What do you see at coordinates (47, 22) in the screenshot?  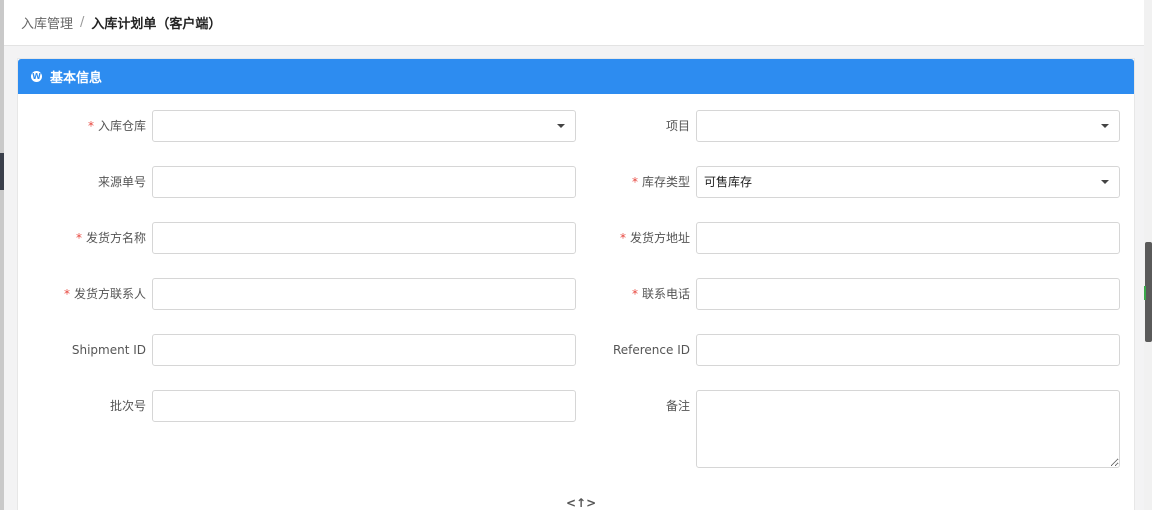 I see `breadcrumb-parent: 入库管理` at bounding box center [47, 22].